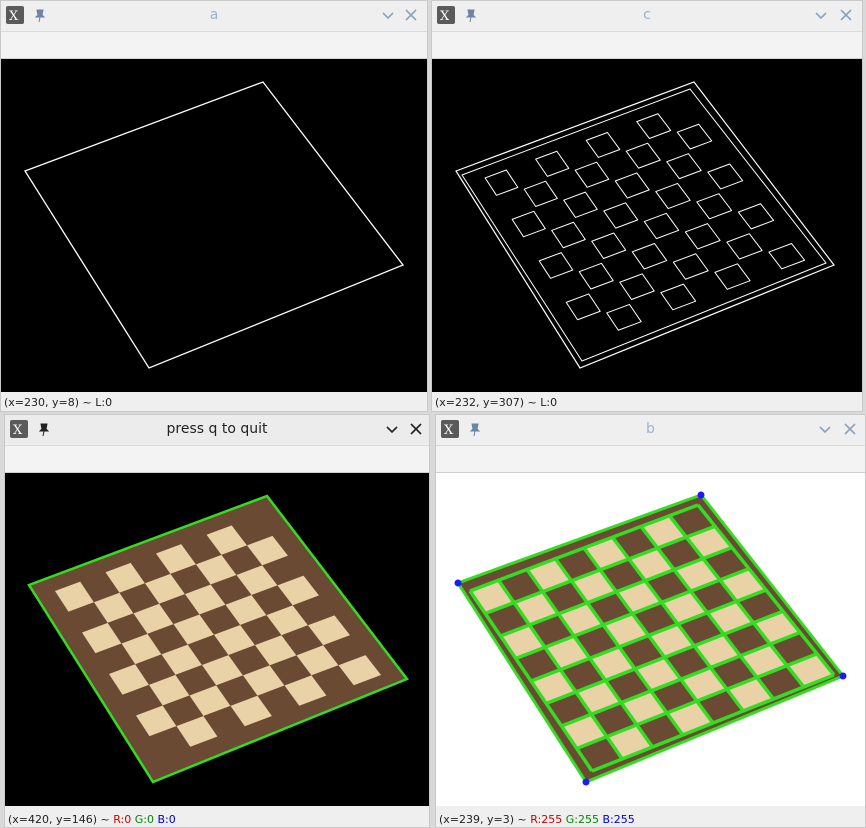  I want to click on edge-outline, so click(644, 225).